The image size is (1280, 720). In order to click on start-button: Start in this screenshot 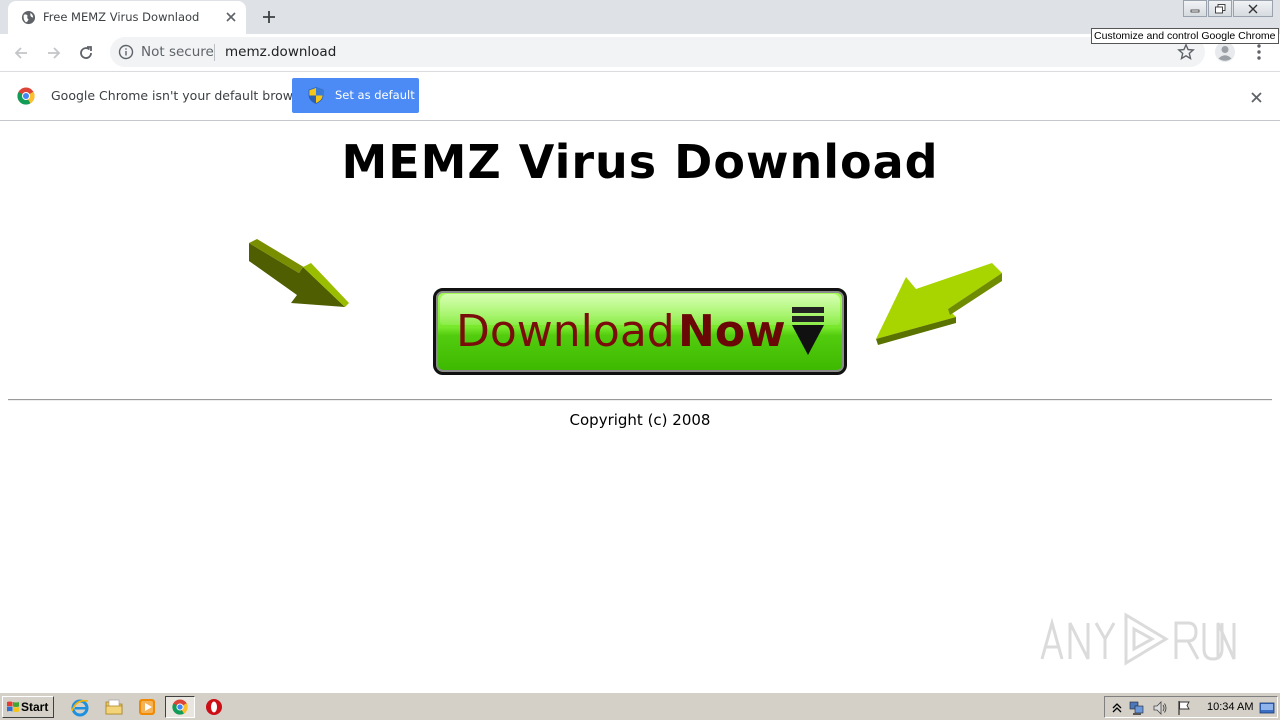, I will do `click(28, 707)`.